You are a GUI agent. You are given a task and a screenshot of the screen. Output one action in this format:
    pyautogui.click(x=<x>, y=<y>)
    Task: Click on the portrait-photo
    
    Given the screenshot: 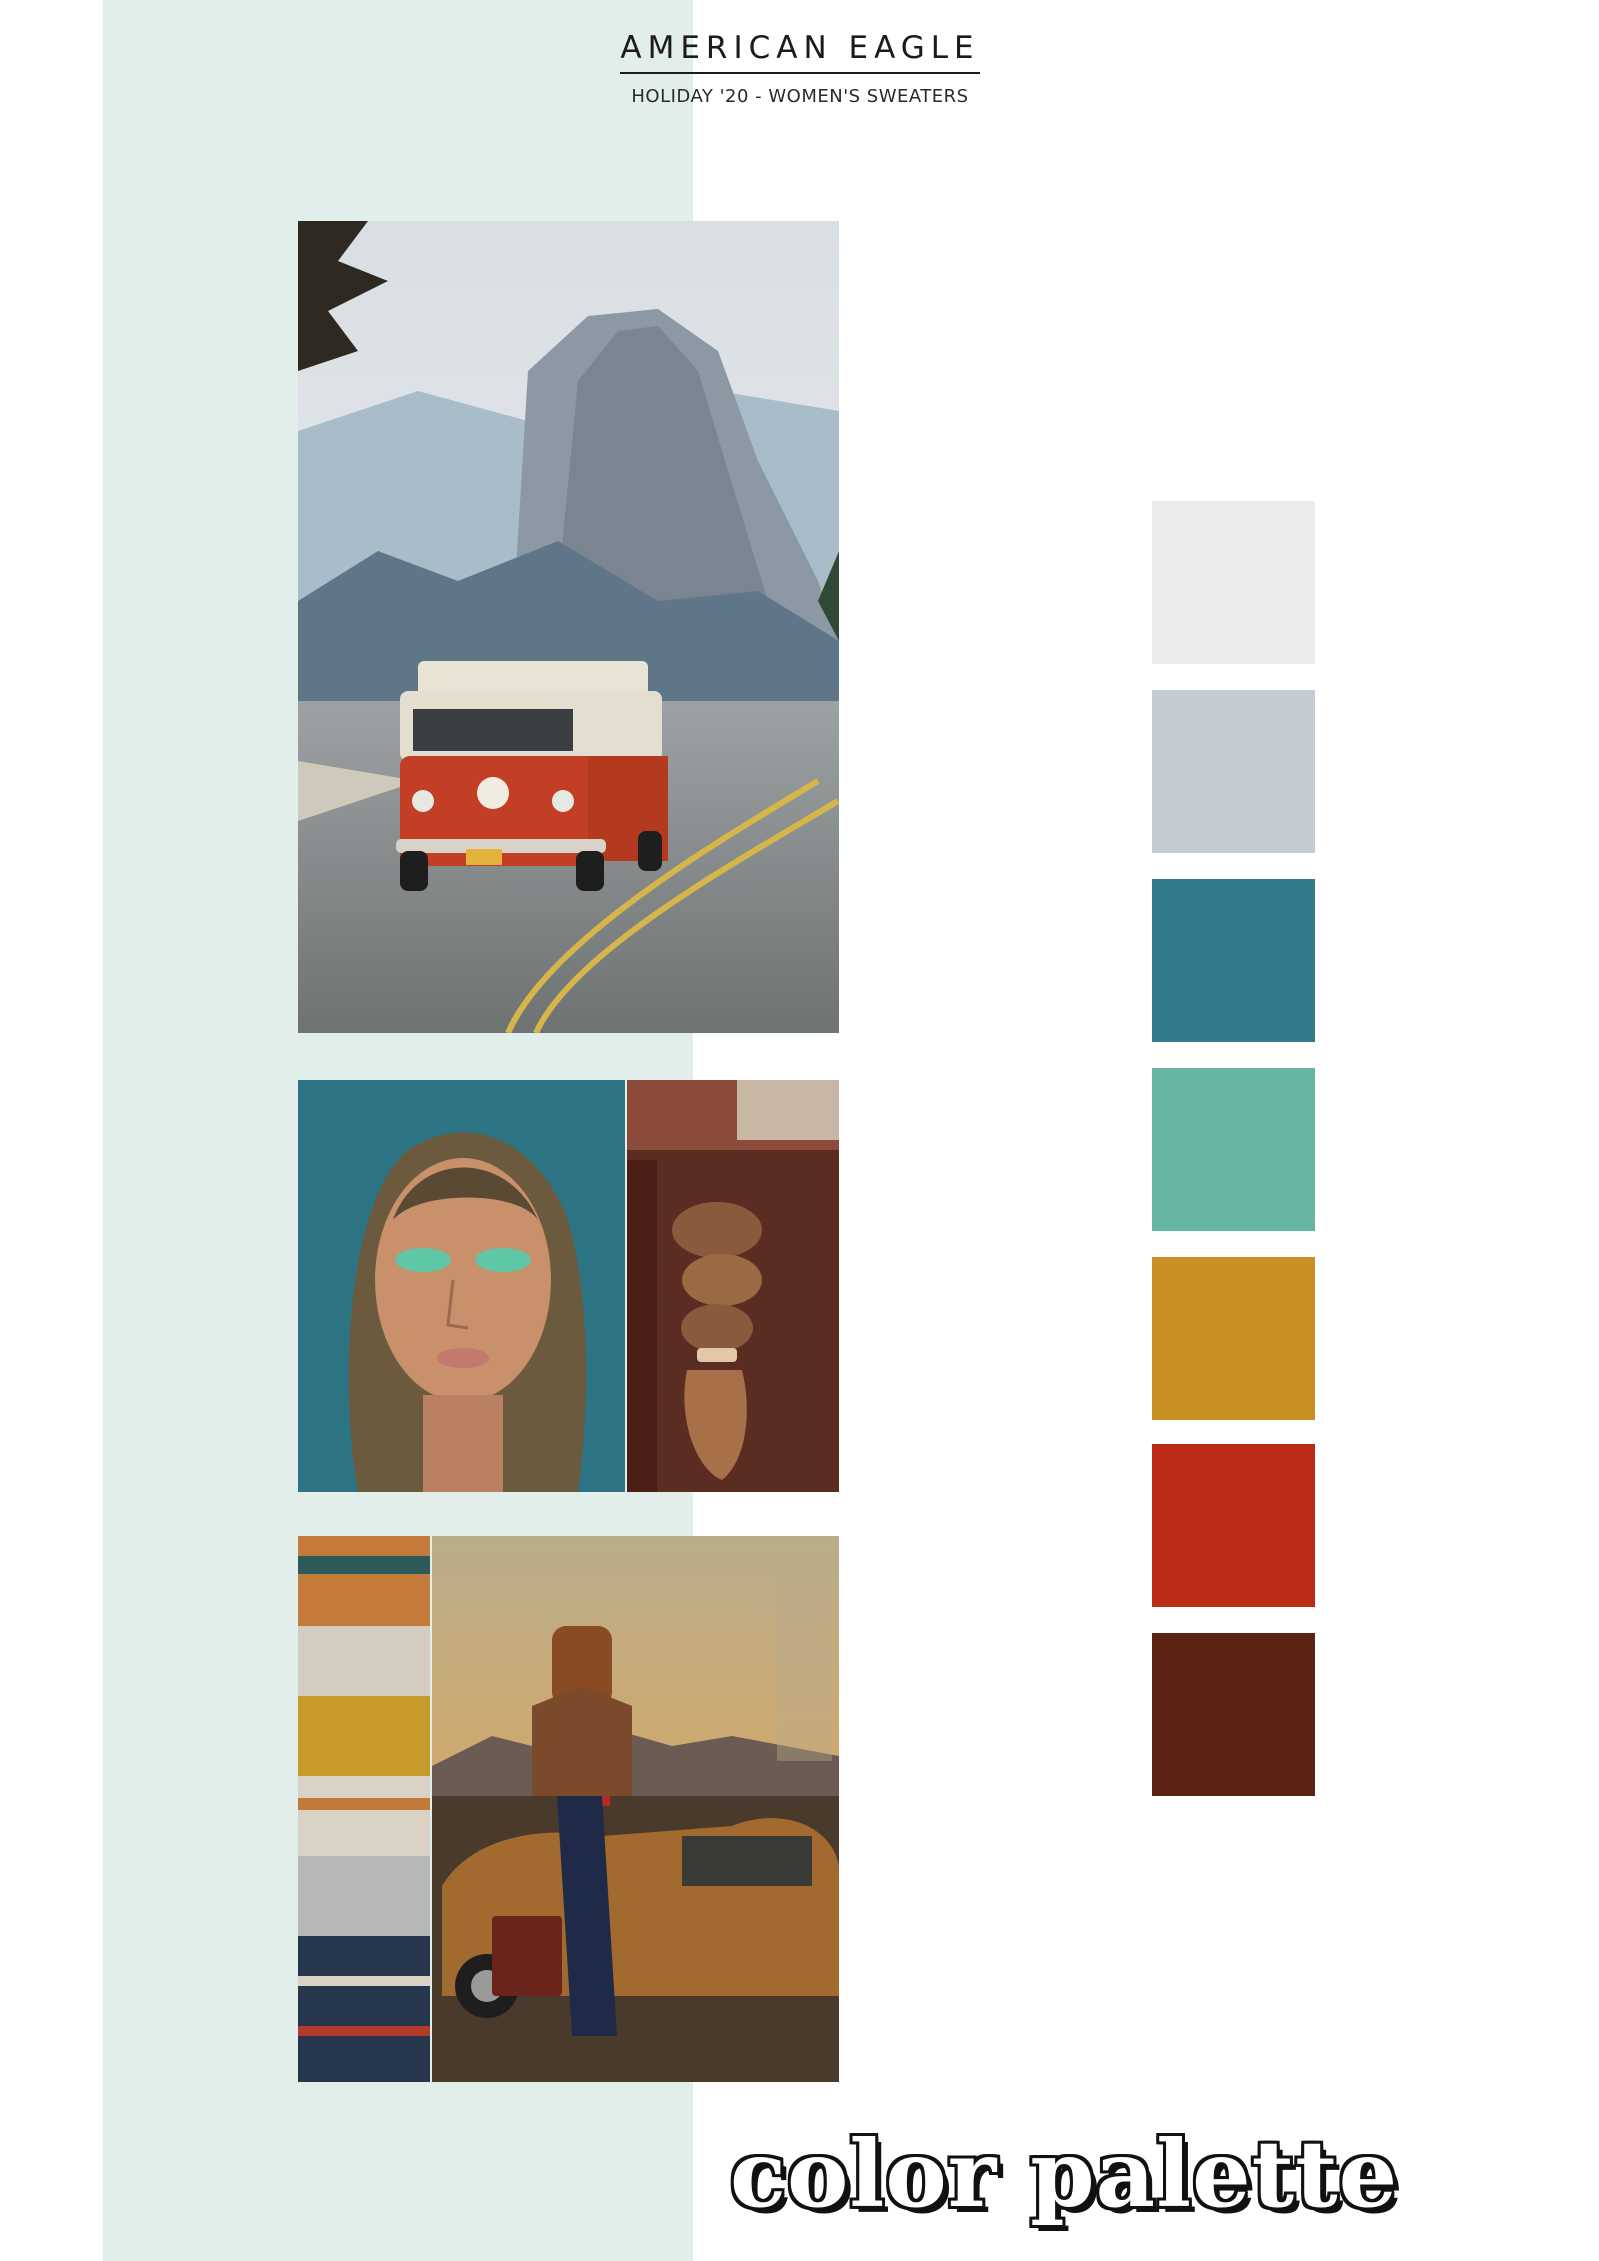 What is the action you would take?
    pyautogui.click(x=461, y=1286)
    